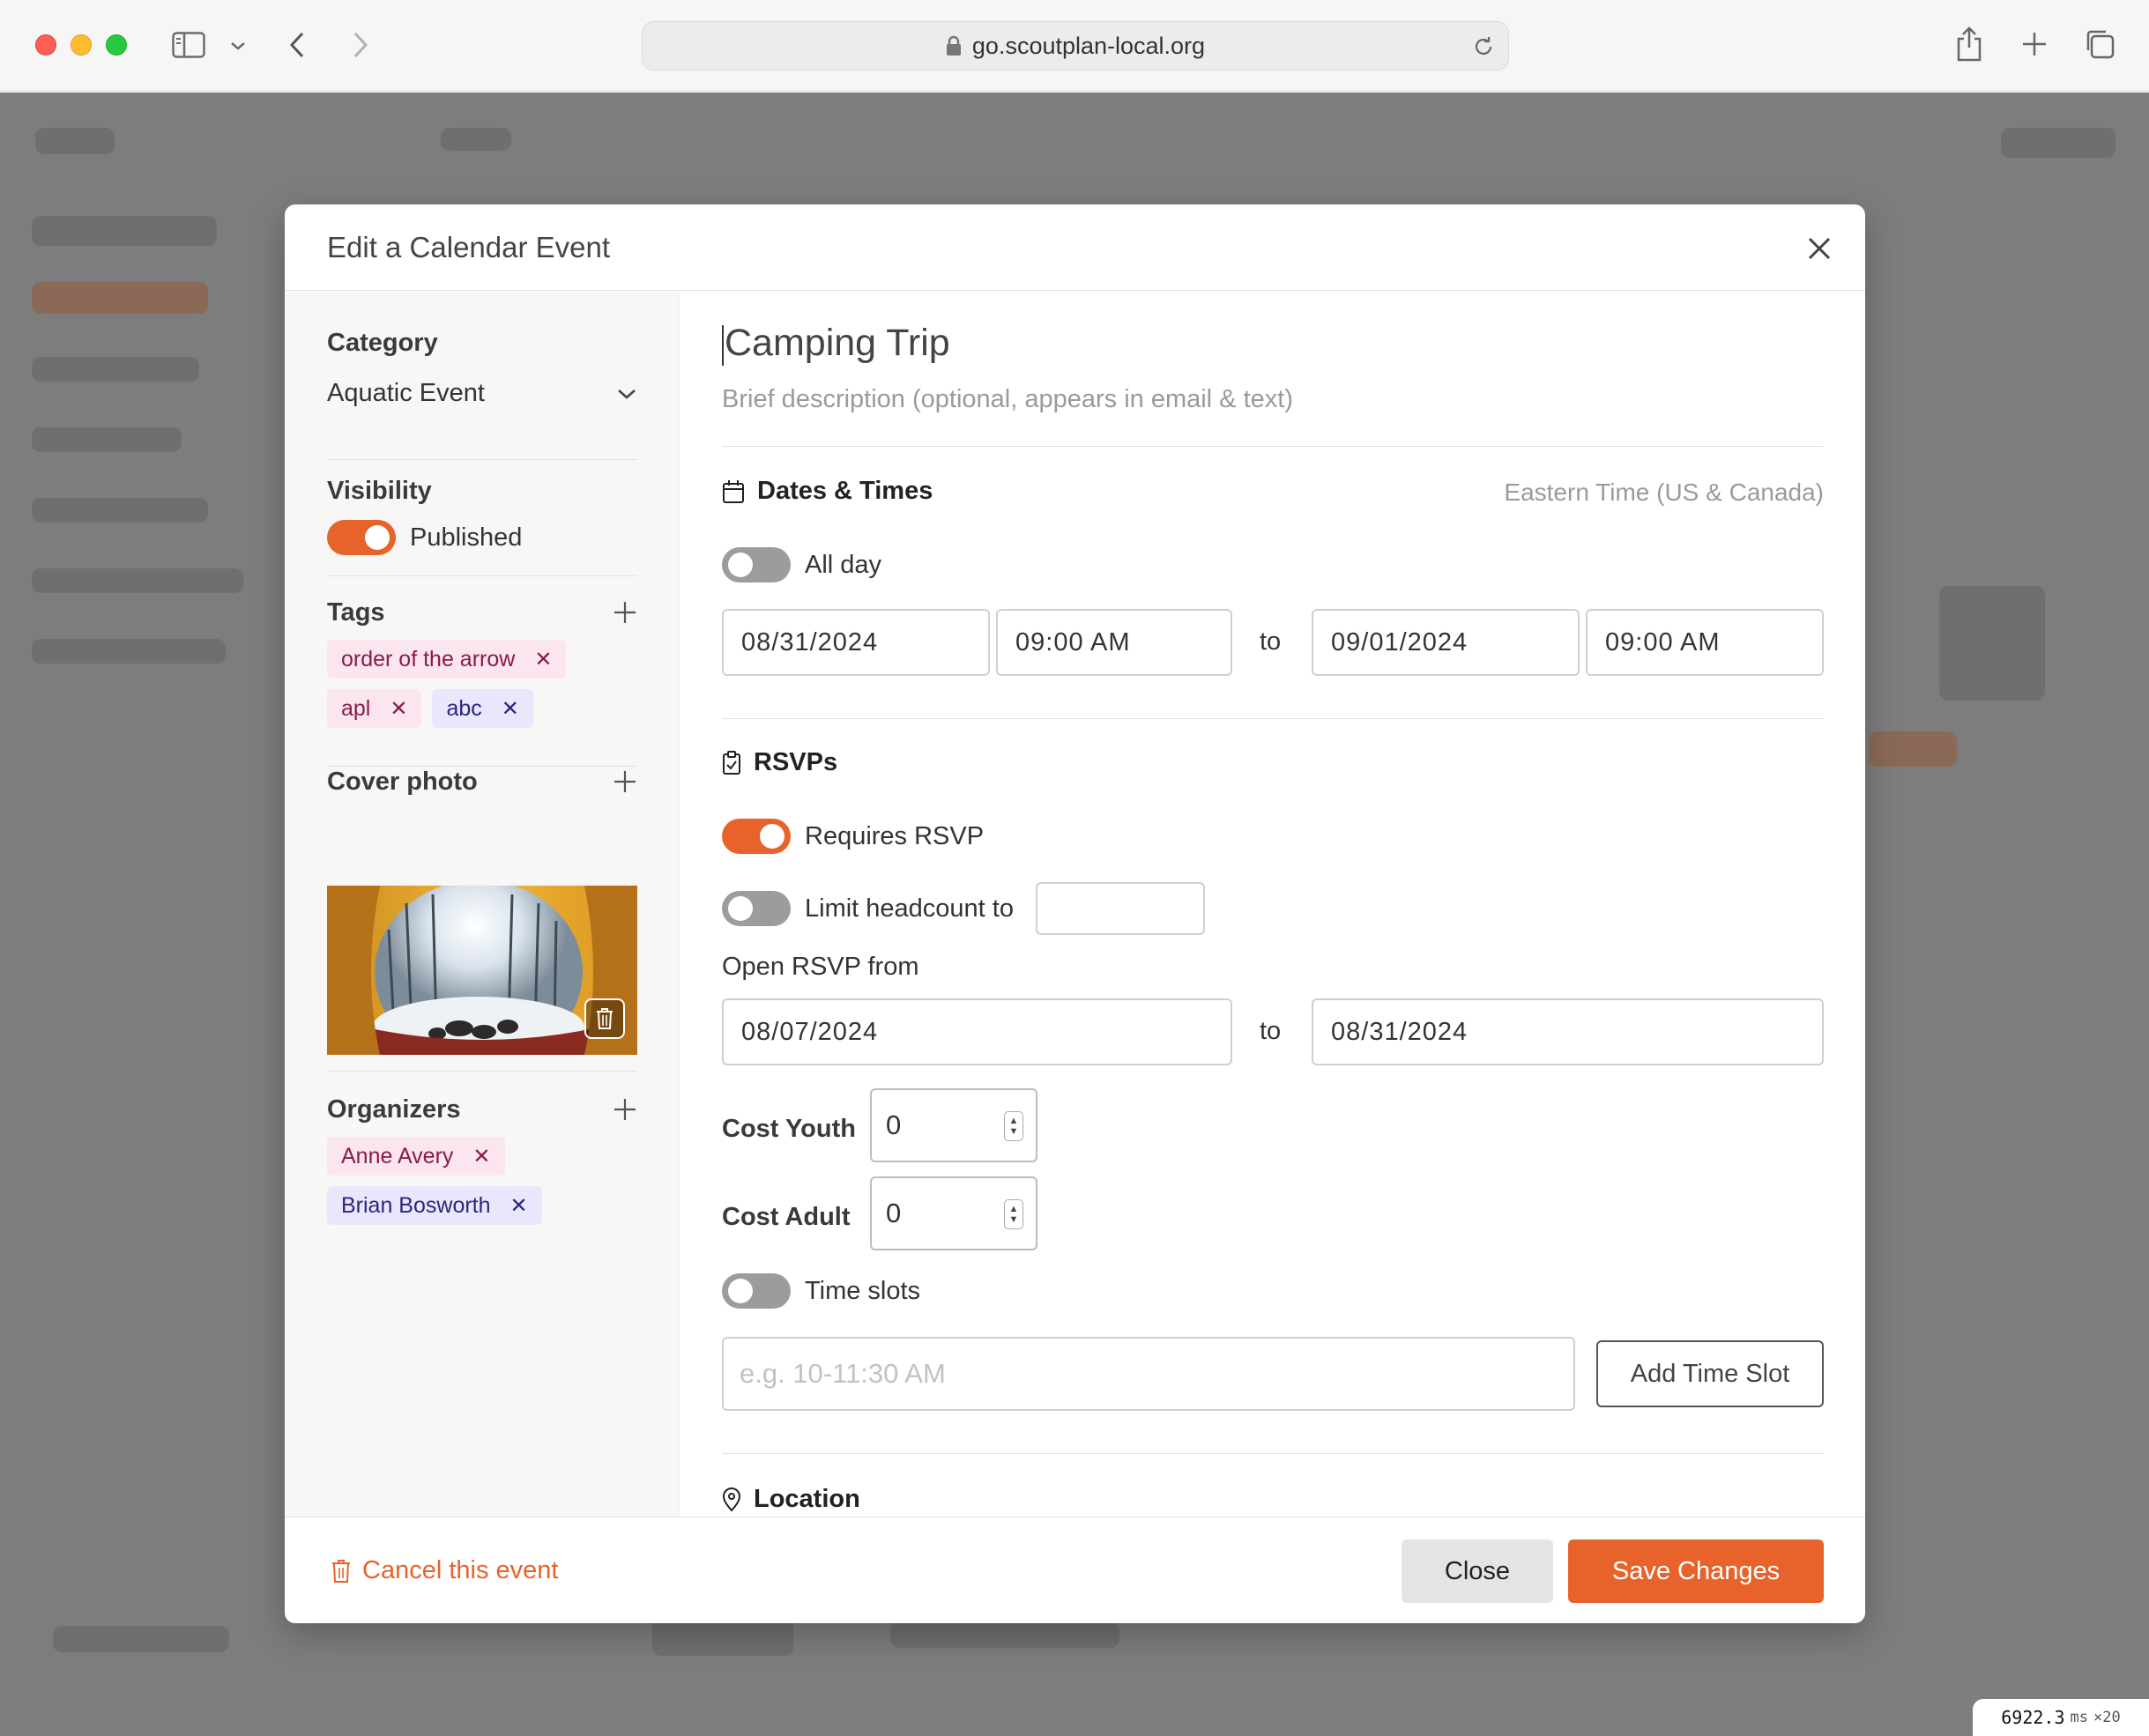 Image resolution: width=2149 pixels, height=1736 pixels. I want to click on organizer-chip: Anne Avery ✕, so click(416, 1156).